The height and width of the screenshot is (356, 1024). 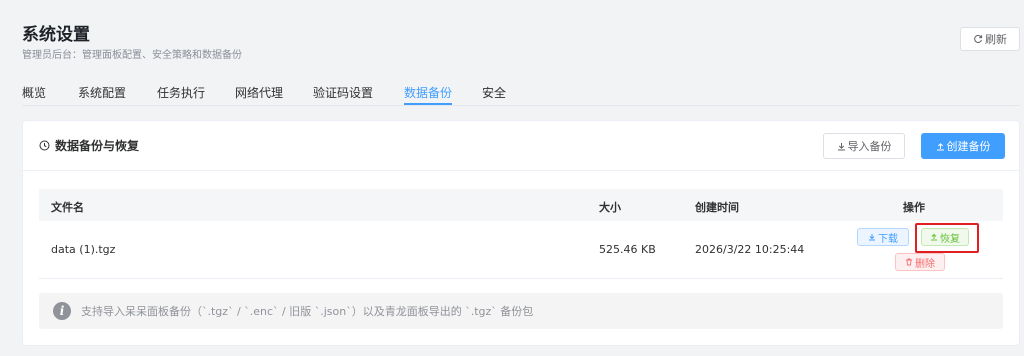 I want to click on refresh-label: 刷新, so click(x=996, y=39).